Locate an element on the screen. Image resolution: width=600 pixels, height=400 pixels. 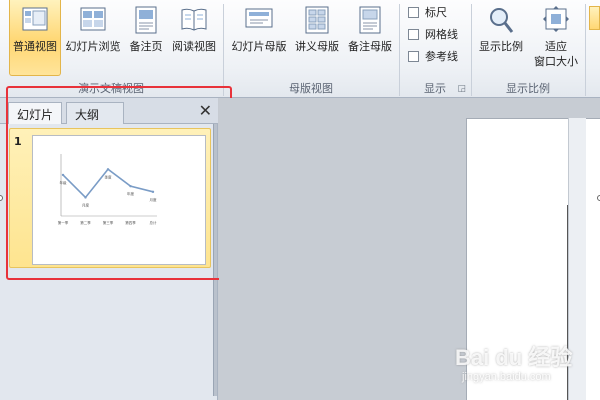
ruler-label: 标尺 is located at coordinates (436, 12).